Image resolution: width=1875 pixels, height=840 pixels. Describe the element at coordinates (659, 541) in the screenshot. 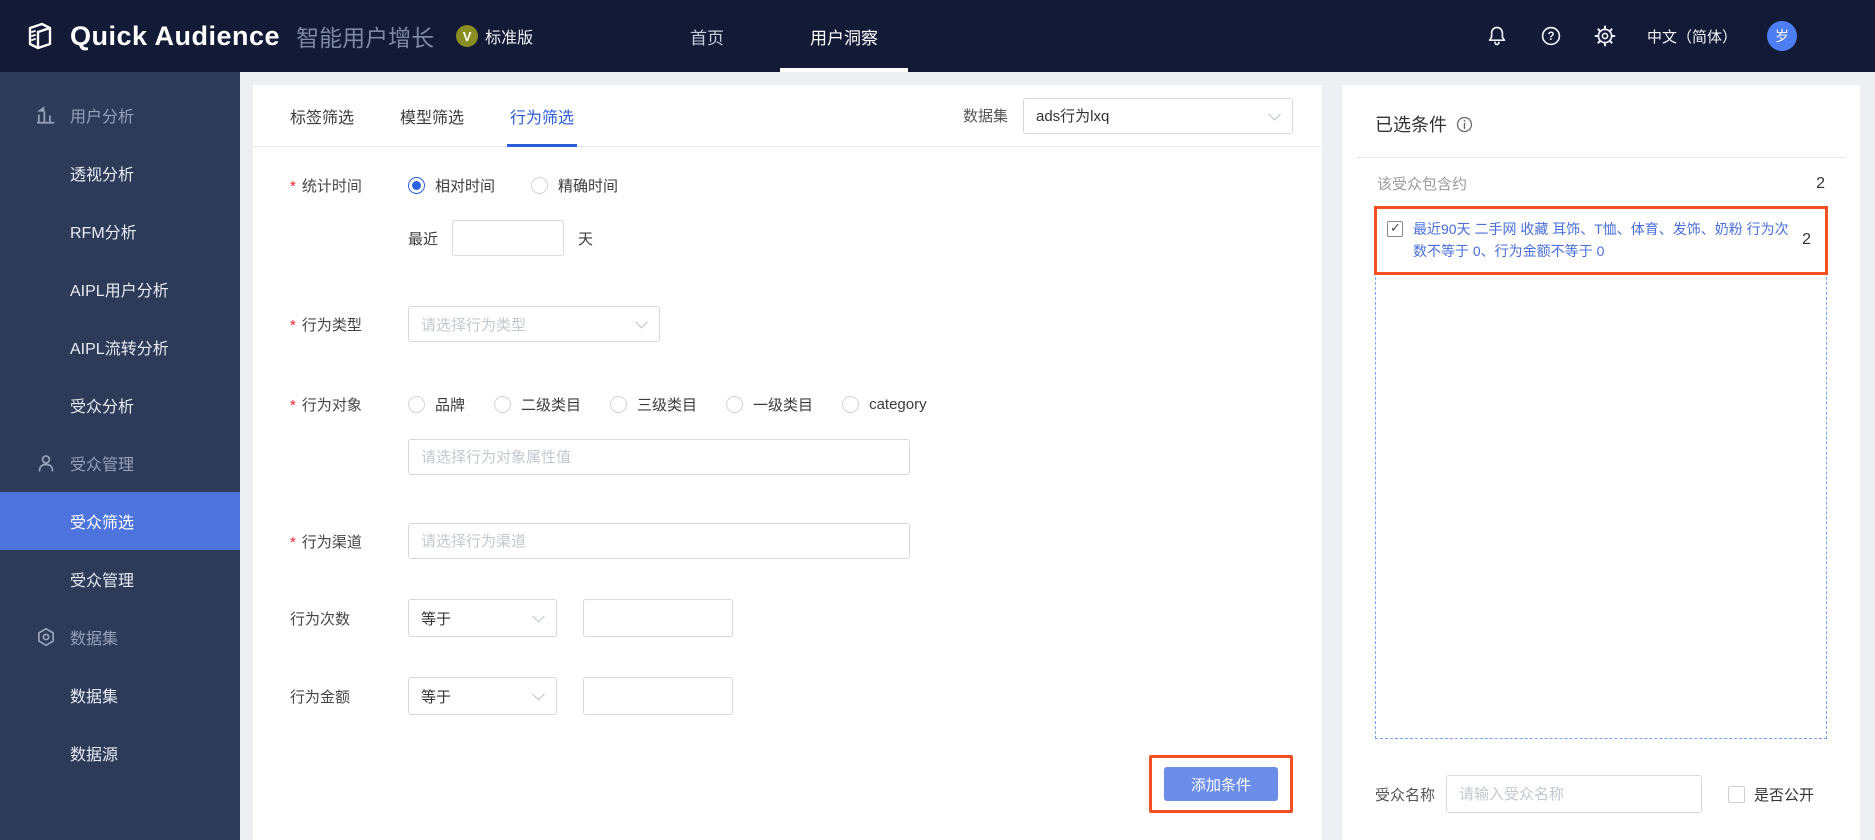

I see `behavior-channel-input` at that location.